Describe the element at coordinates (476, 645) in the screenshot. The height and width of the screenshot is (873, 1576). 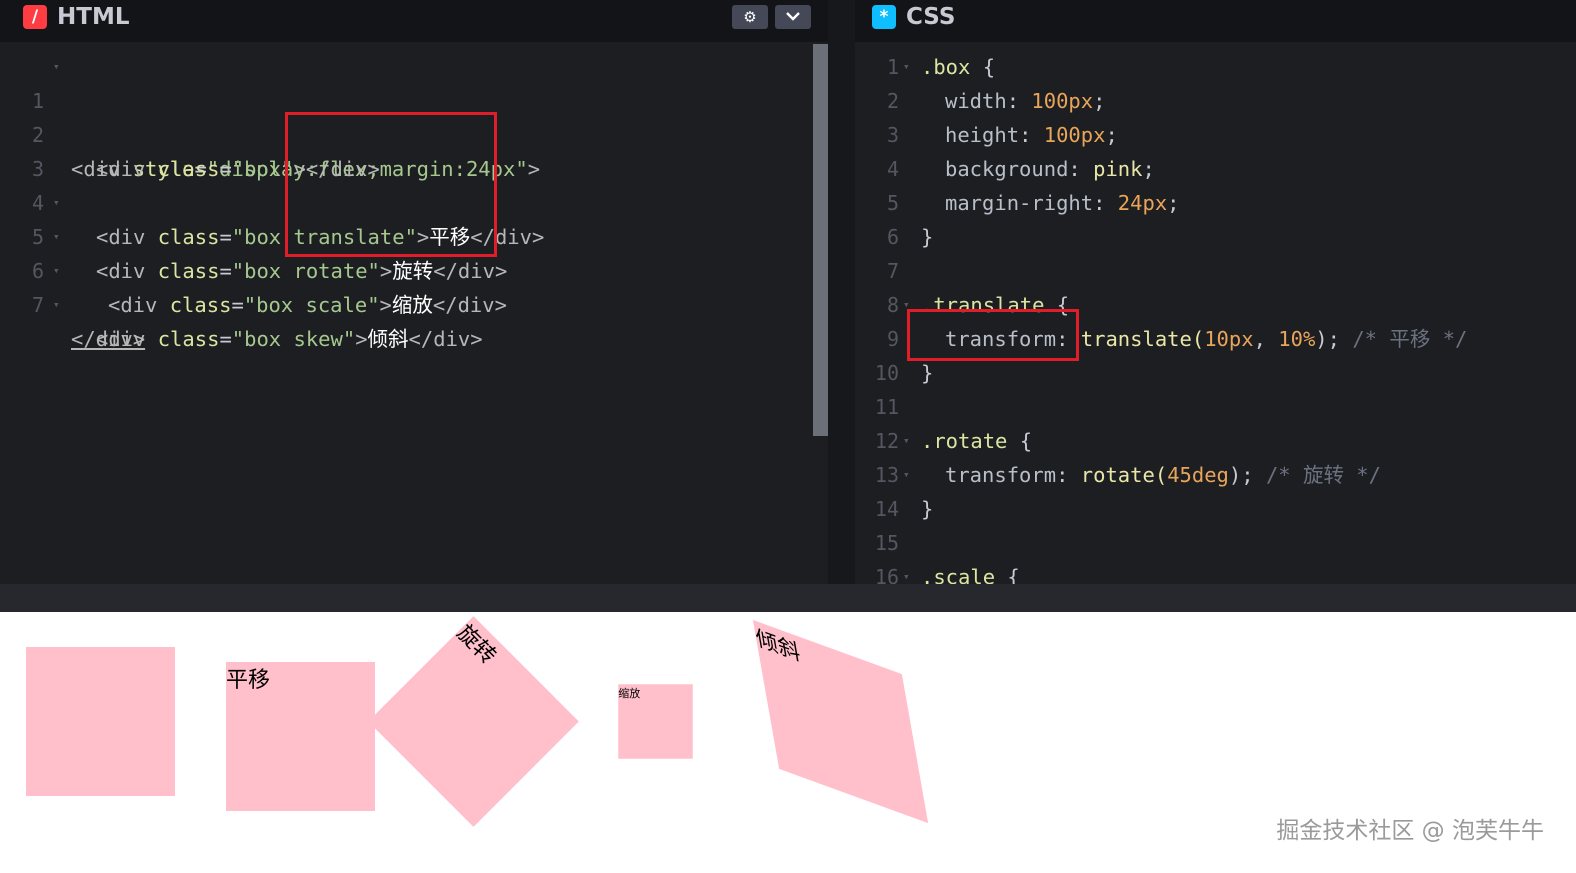
I see `box-label: 旋转` at that location.